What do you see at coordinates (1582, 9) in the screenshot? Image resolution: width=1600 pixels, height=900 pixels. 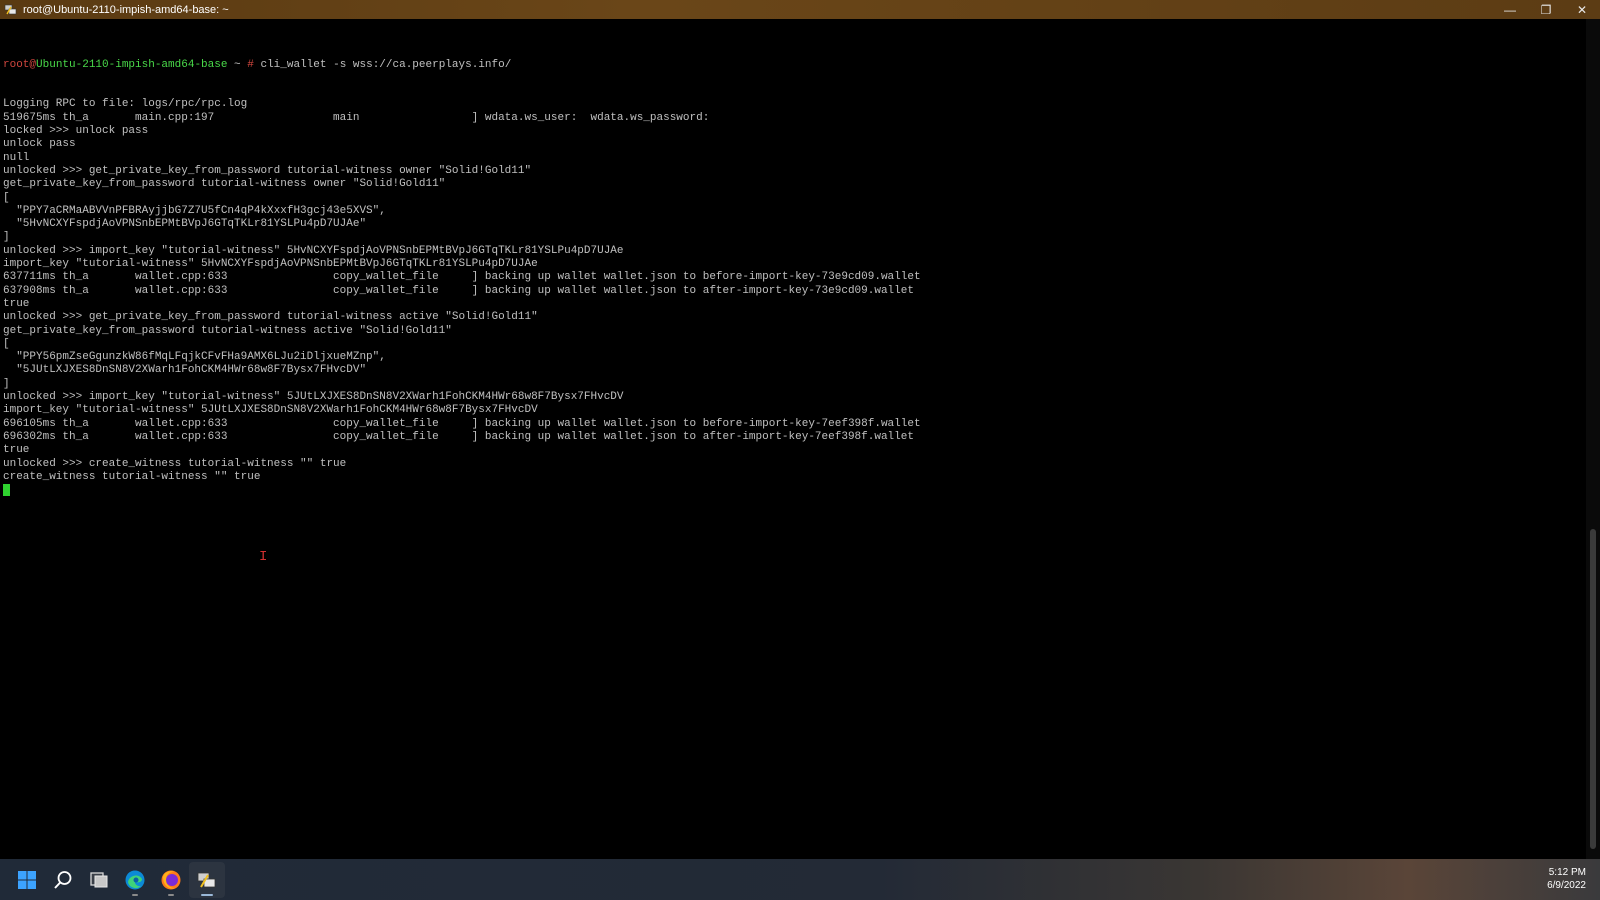 I see `close-button: ✕` at bounding box center [1582, 9].